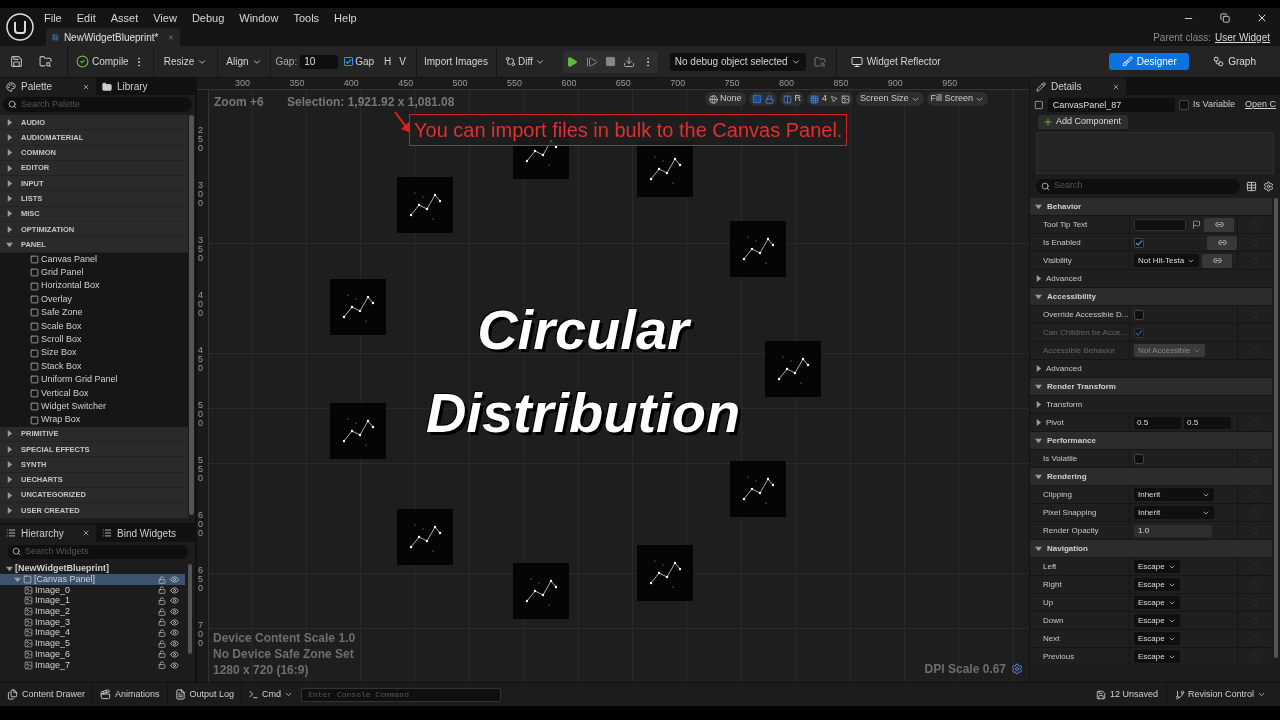  What do you see at coordinates (244, 61) in the screenshot?
I see `align-dropdown: Align` at bounding box center [244, 61].